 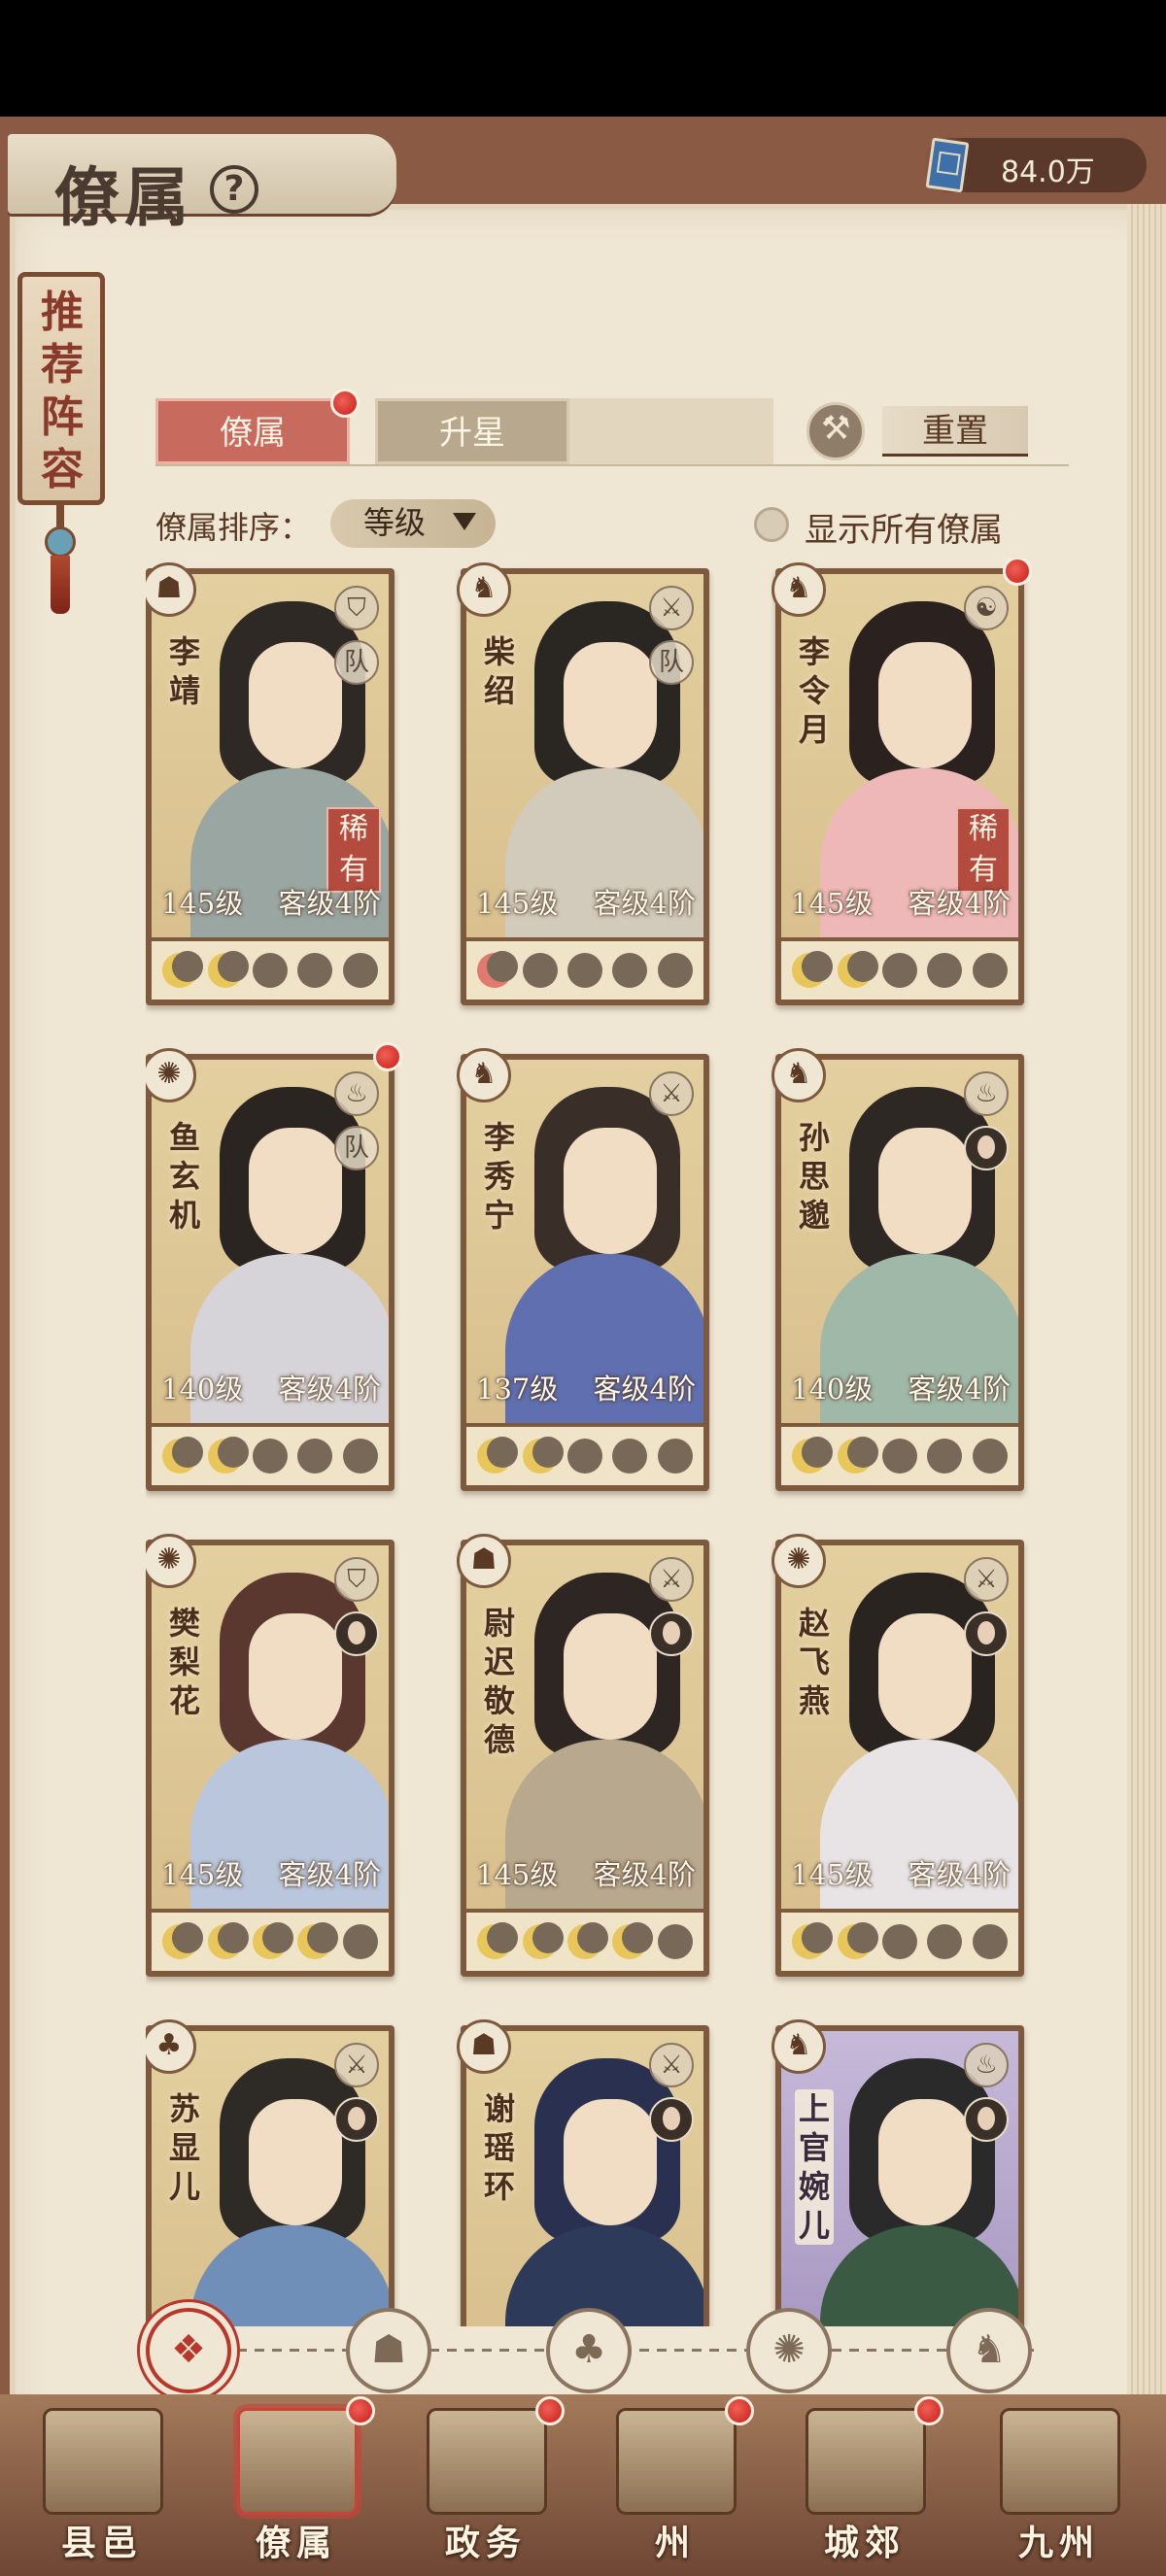 What do you see at coordinates (589, 2350) in the screenshot?
I see `filter-gourd-icon: ♣` at bounding box center [589, 2350].